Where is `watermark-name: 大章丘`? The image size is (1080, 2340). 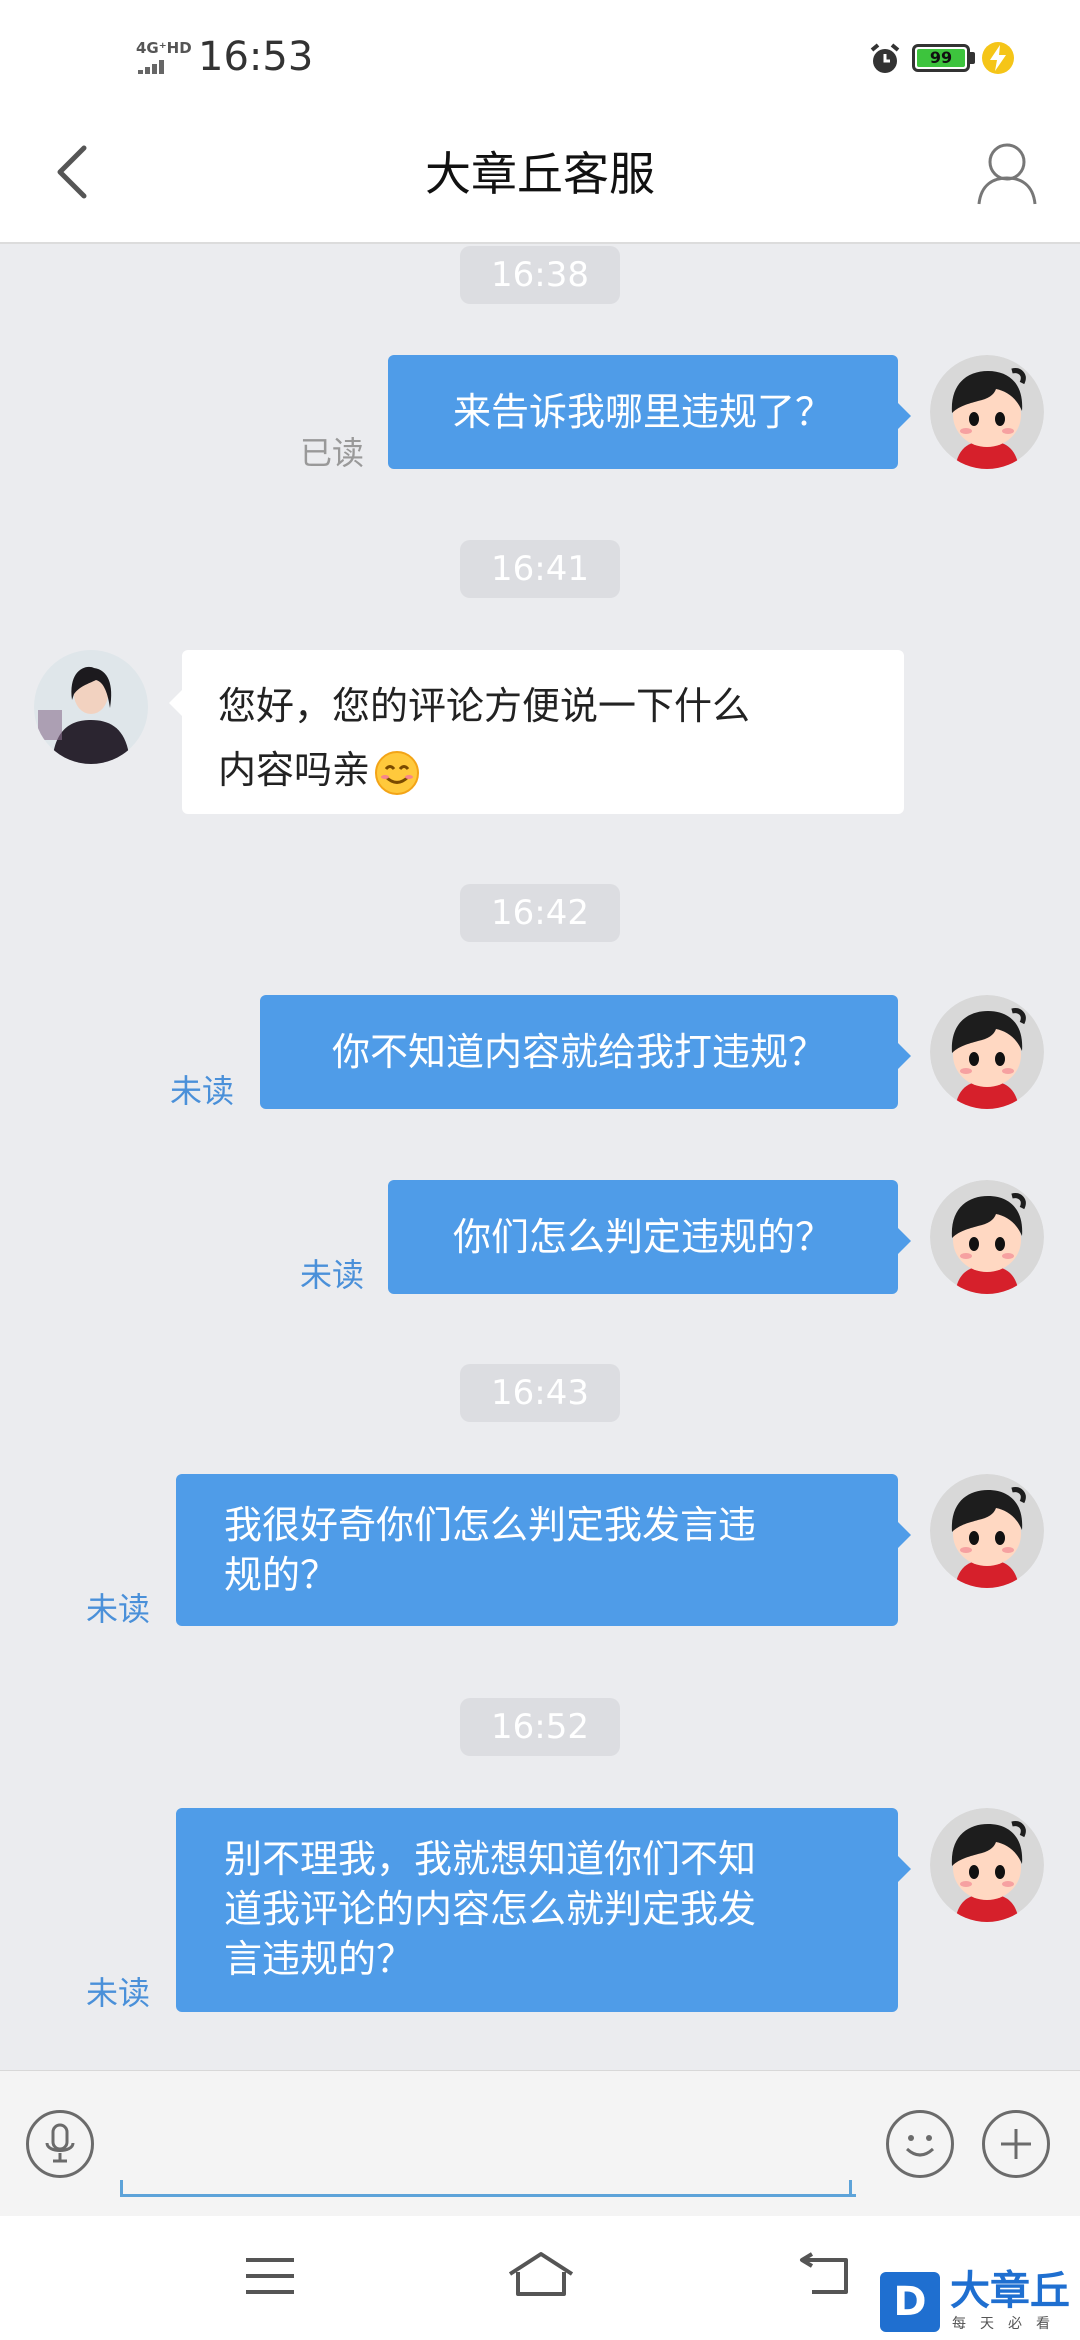 watermark-name: 大章丘 is located at coordinates (1010, 2291).